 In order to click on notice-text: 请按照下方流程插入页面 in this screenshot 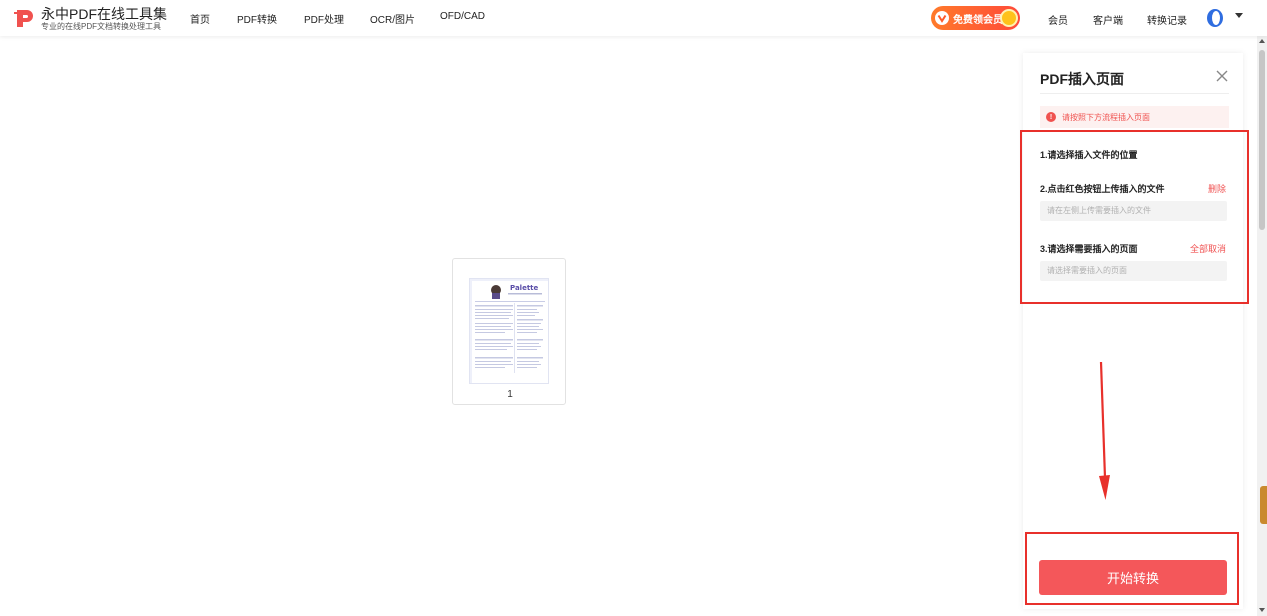, I will do `click(1106, 117)`.